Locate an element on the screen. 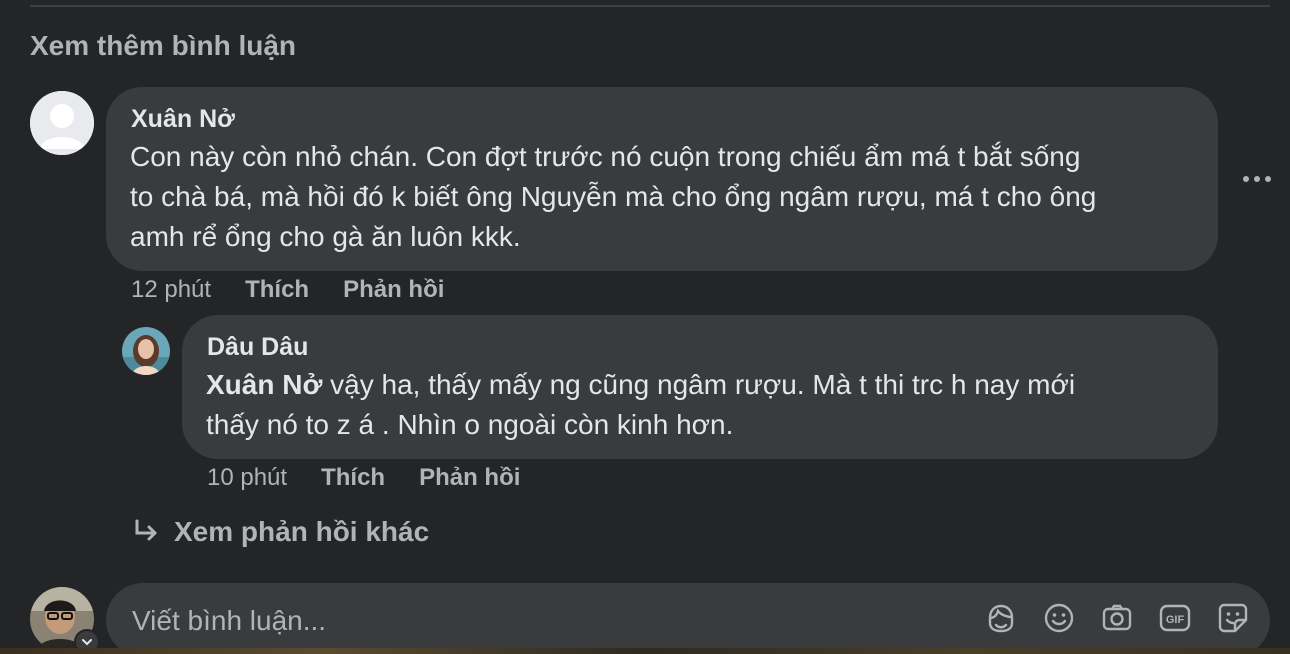 The image size is (1290, 654). avatar-default is located at coordinates (62, 123).